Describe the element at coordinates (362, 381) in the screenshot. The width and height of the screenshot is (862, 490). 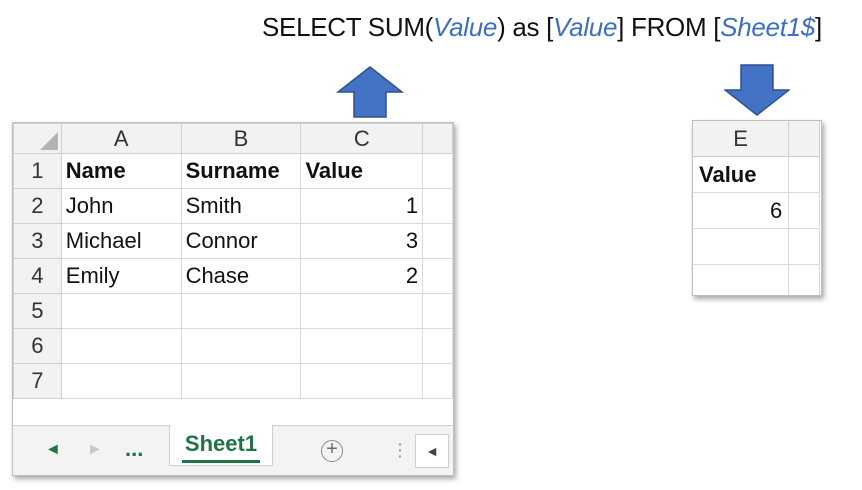
I see `cell-c7` at that location.